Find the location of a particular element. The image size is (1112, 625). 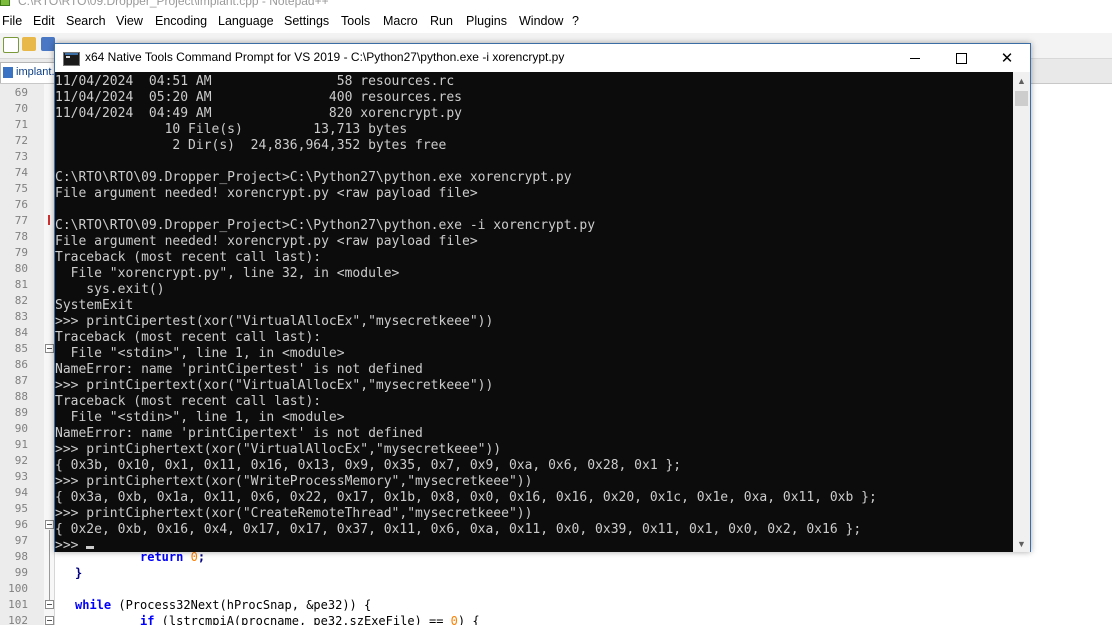

line-number: 71 is located at coordinates (21, 124).